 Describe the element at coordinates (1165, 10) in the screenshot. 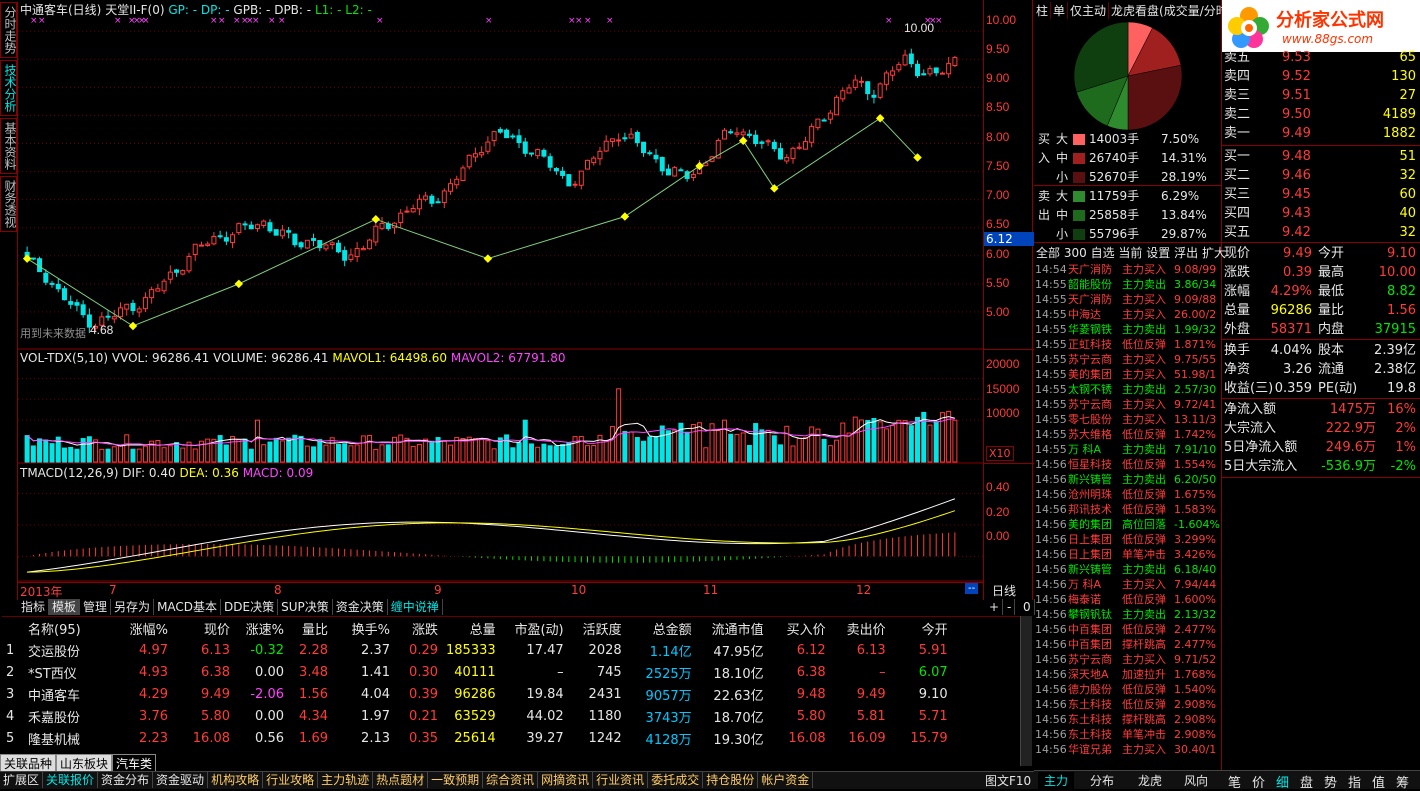

I see `tab-dragon-tiger: 龙虎看盘(成交量/分时)` at that location.